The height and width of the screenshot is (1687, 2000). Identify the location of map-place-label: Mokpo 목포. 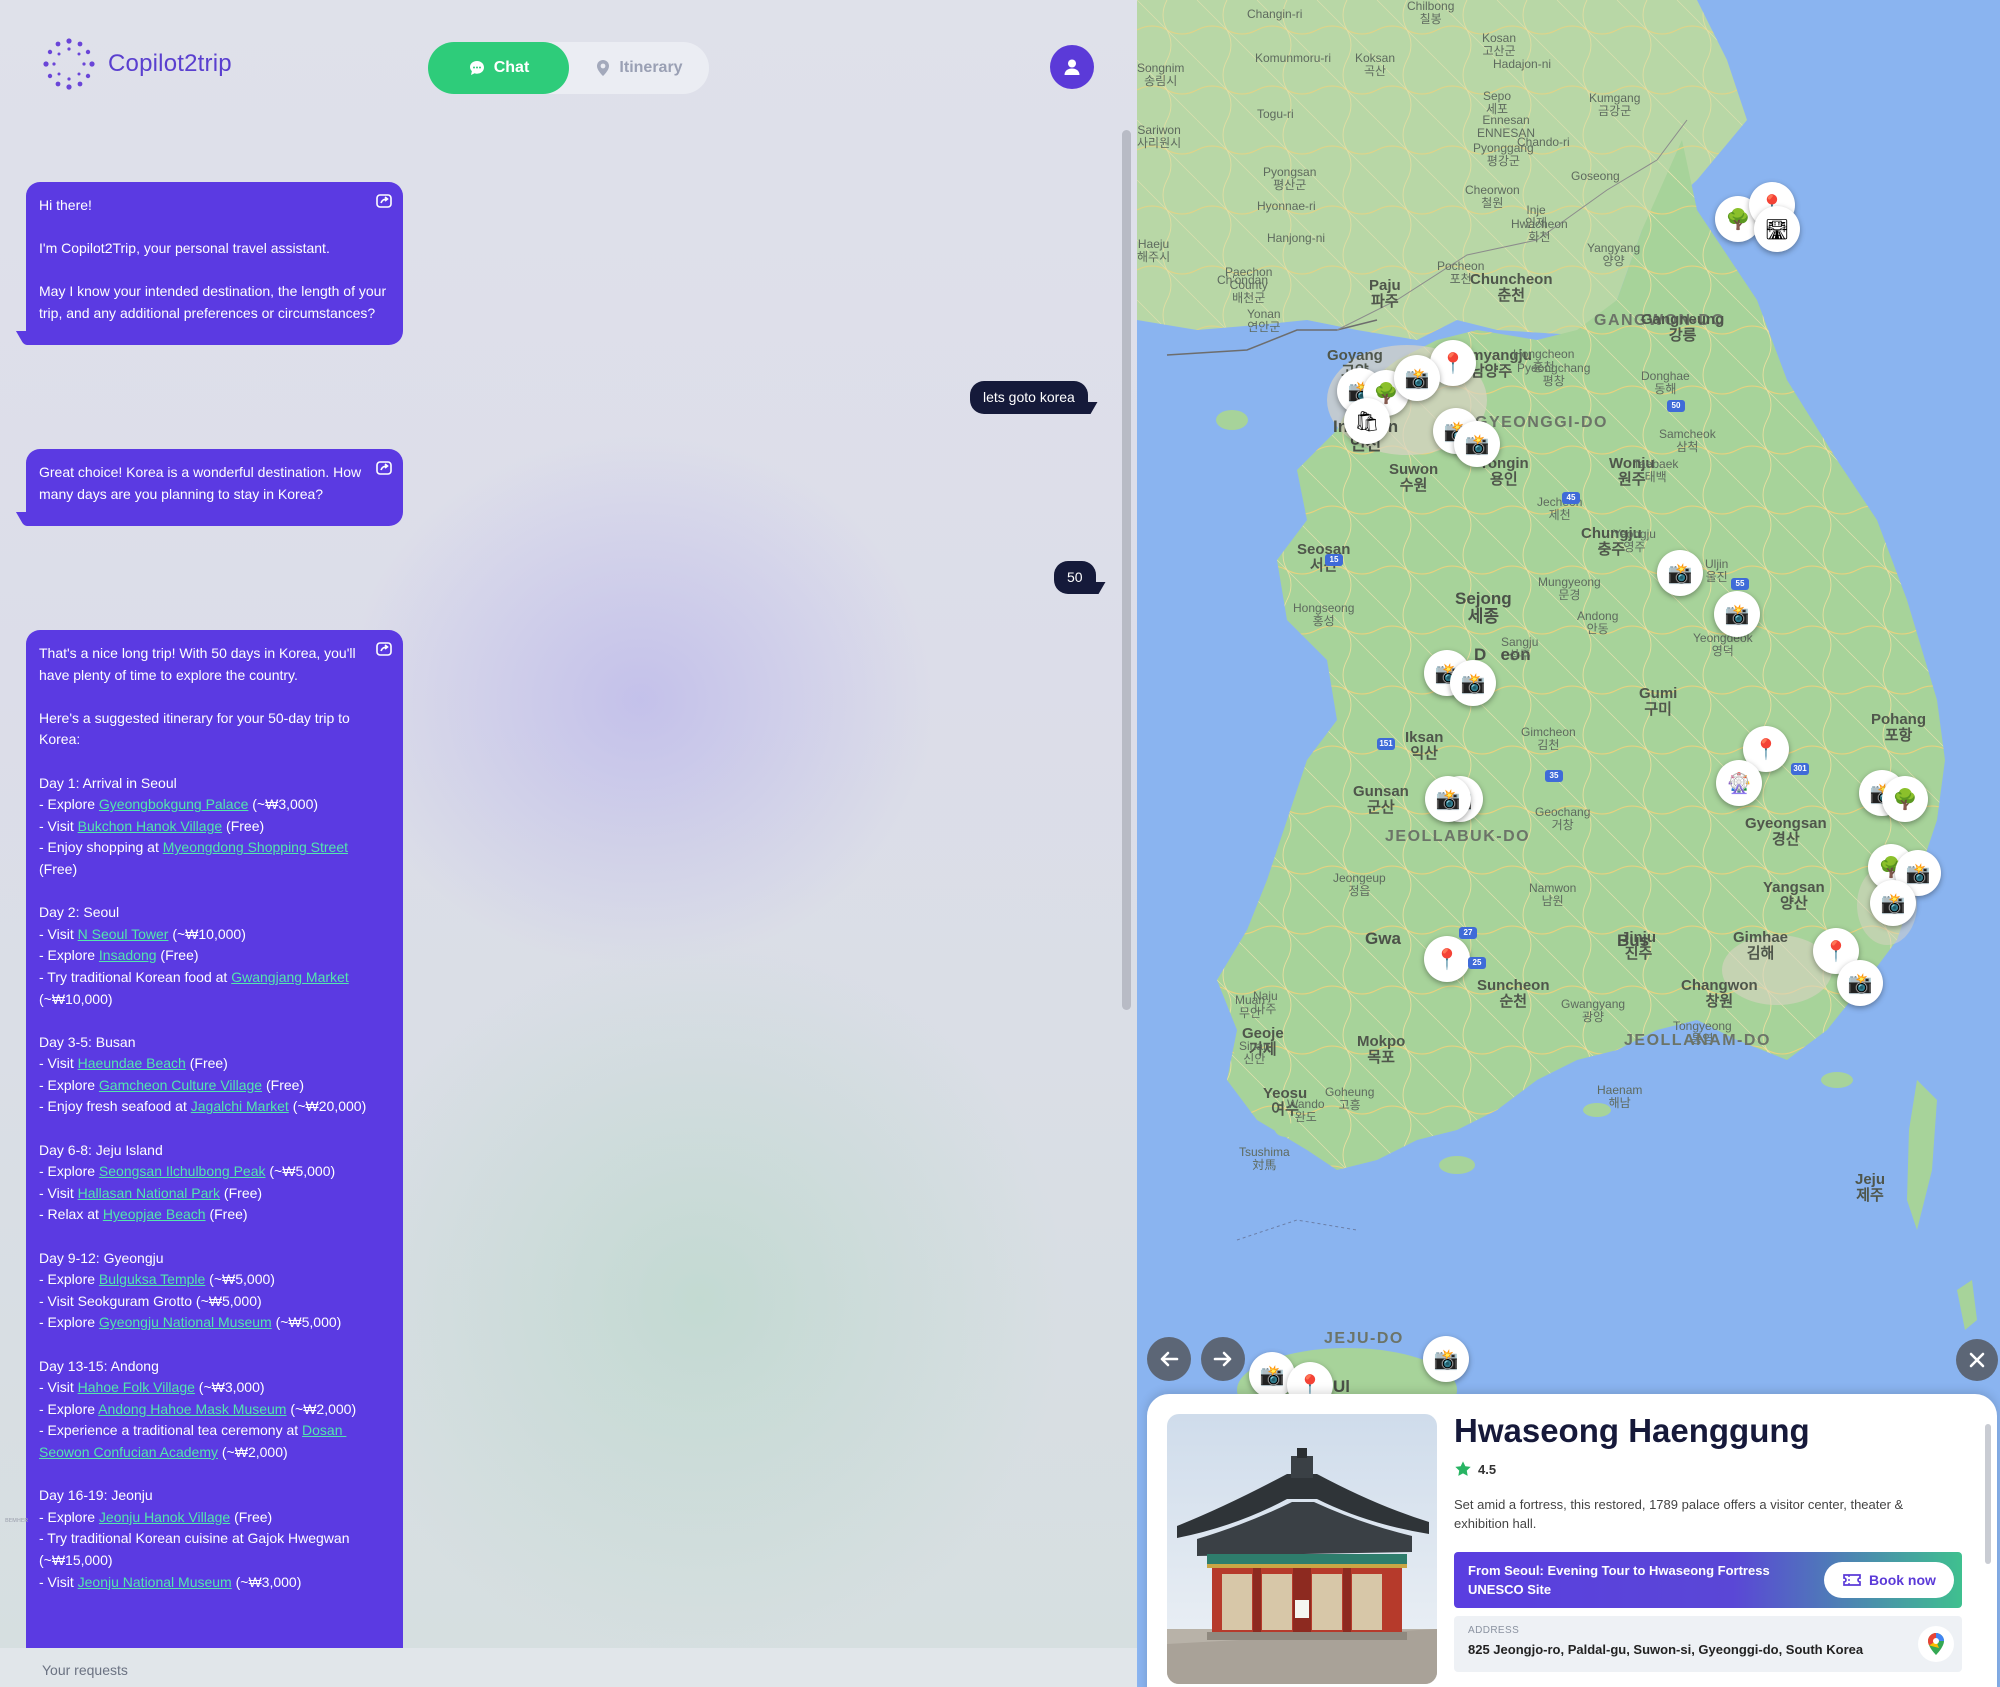
(1381, 1049).